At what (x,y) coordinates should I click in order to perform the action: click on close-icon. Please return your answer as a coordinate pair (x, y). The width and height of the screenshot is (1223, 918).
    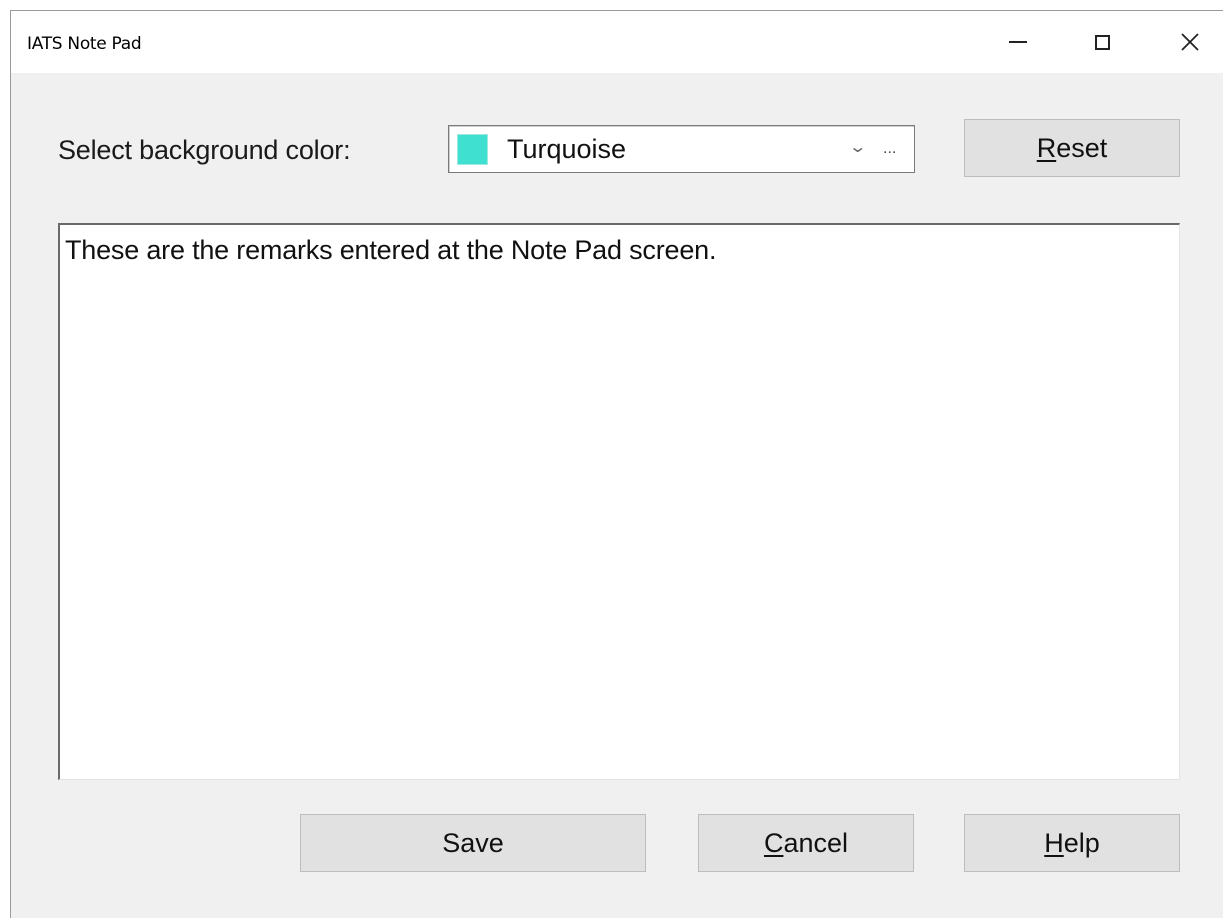
    Looking at the image, I should click on (1190, 42).